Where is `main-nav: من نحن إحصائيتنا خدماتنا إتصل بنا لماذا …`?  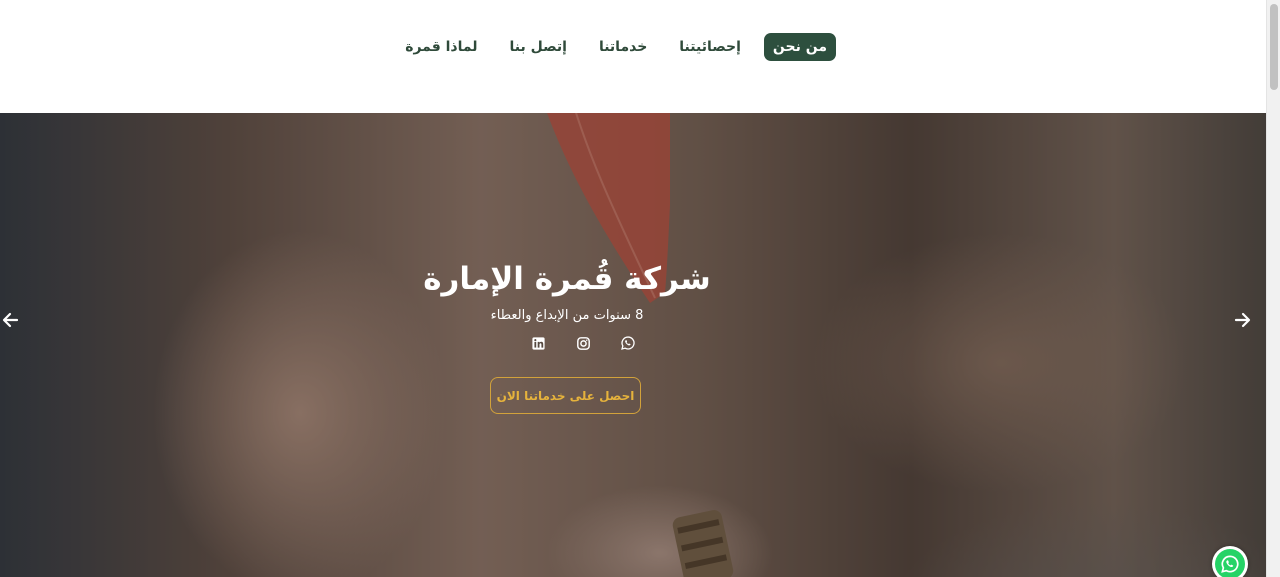 main-nav: من نحن إحصائيتنا خدماتنا إتصل بنا لماذا … is located at coordinates (606, 46).